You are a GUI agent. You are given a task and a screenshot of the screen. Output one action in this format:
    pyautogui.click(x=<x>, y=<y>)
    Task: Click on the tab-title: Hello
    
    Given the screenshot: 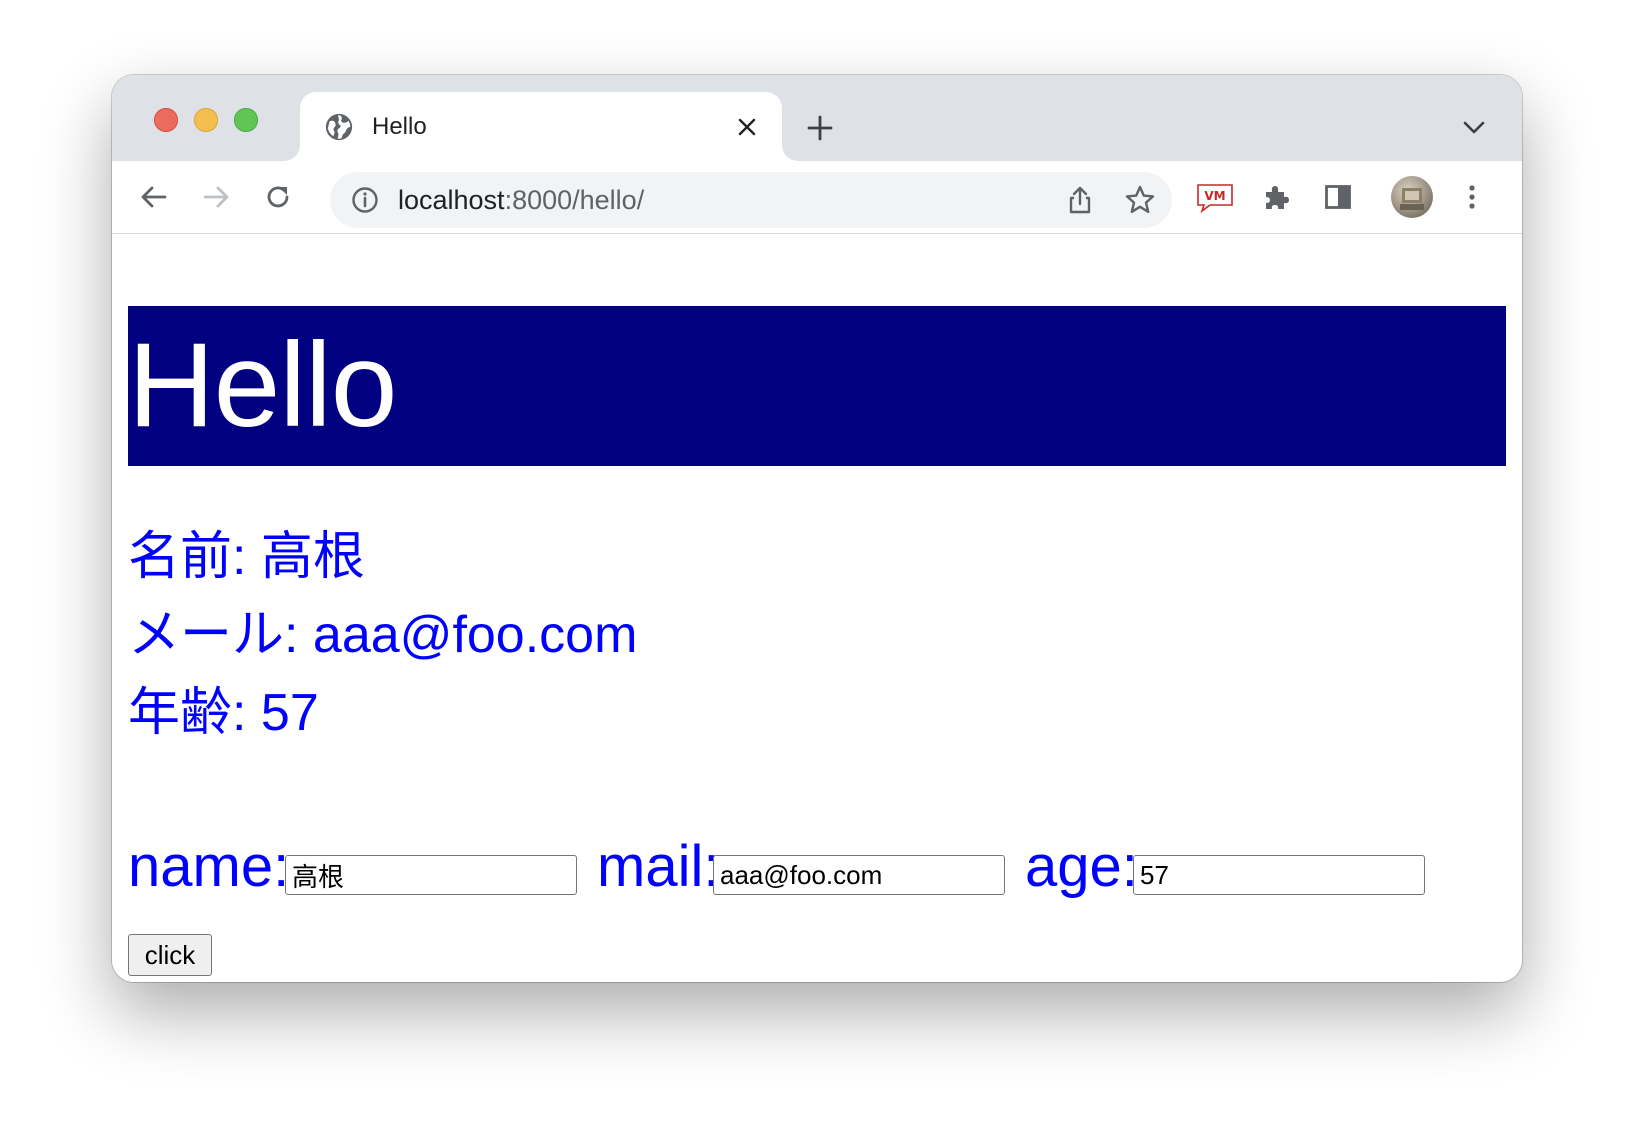 What is the action you would take?
    pyautogui.click(x=399, y=126)
    